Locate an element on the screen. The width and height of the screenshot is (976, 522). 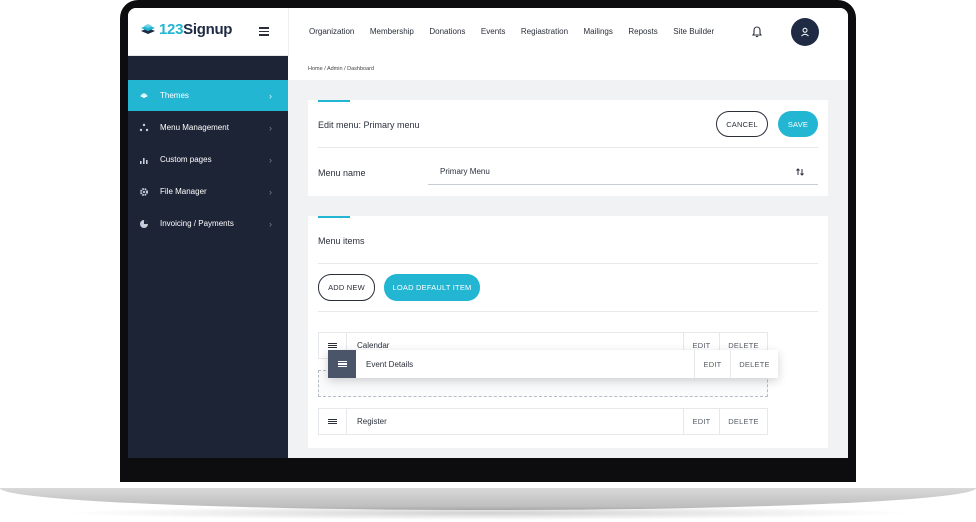
topnav-membership: Membership is located at coordinates (392, 31).